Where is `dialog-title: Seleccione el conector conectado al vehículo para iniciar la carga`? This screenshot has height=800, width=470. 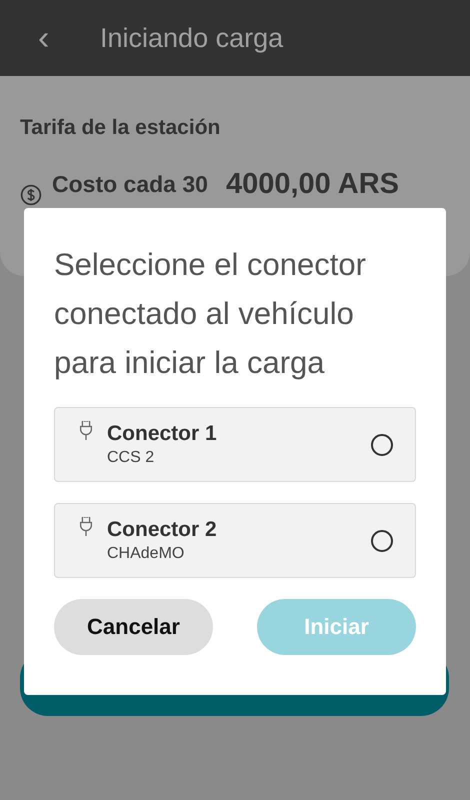 dialog-title: Seleccione el conector conectado al vehículo para iniciar la carga is located at coordinates (210, 314).